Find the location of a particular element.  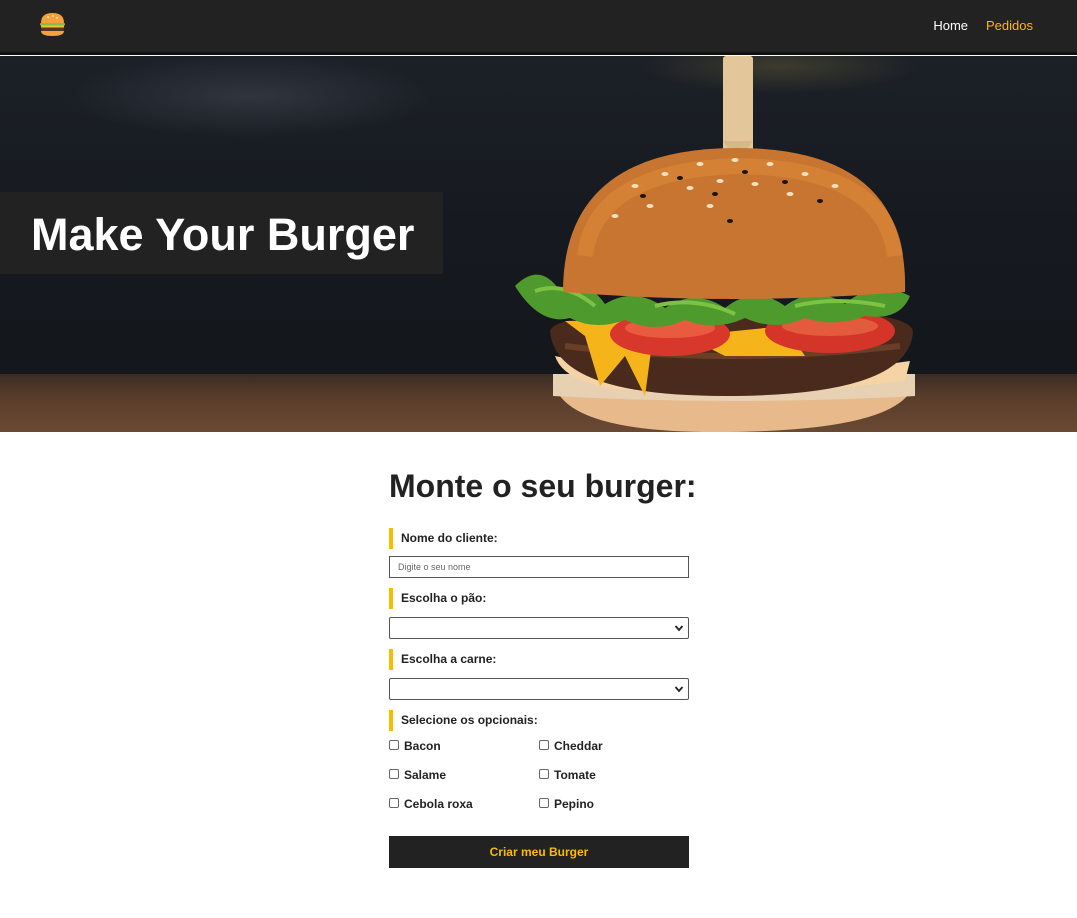

optional-tomate: Tomate is located at coordinates (614, 775).